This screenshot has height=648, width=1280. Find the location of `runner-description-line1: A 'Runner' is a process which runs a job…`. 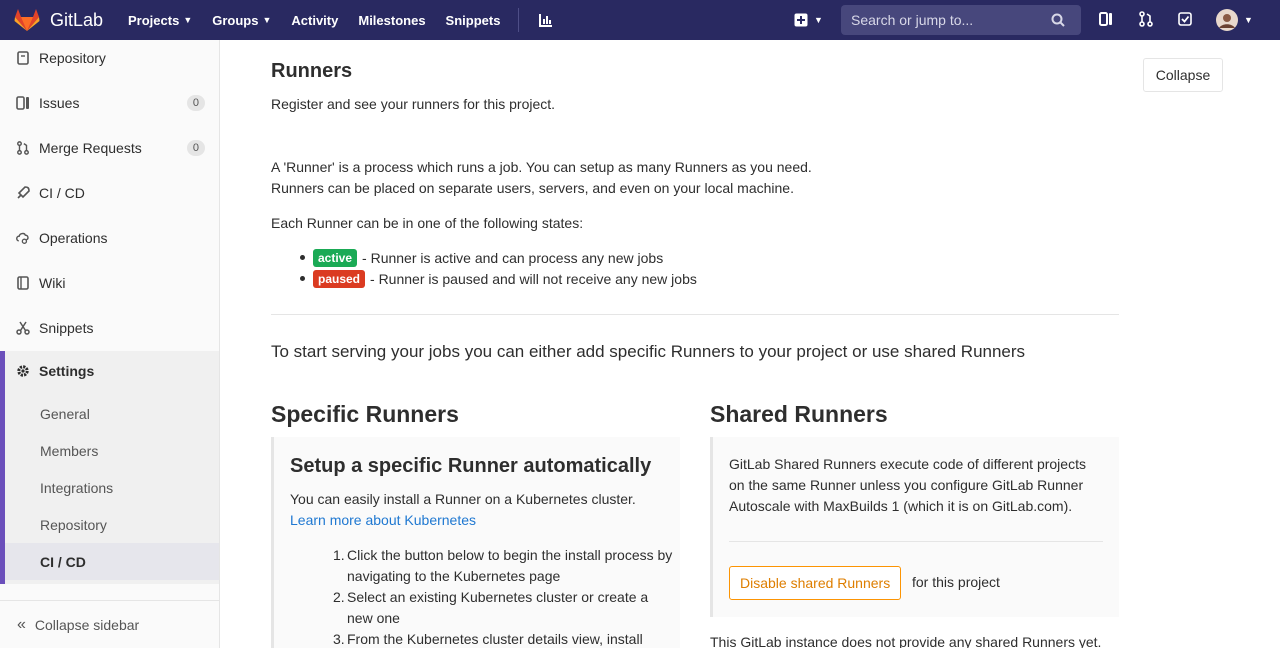

runner-description-line1: A 'Runner' is a process which runs a job… is located at coordinates (541, 167).